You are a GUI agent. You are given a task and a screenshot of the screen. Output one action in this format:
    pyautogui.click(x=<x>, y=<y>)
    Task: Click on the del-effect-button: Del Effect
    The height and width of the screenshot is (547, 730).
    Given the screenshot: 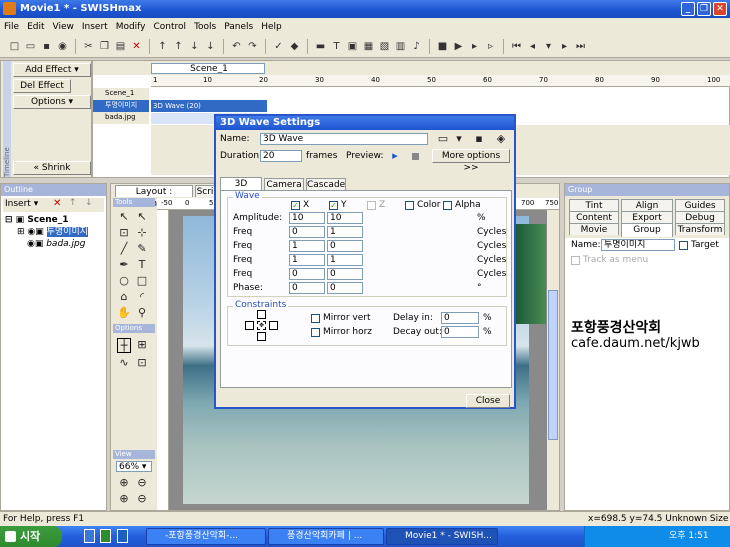 What is the action you would take?
    pyautogui.click(x=42, y=86)
    